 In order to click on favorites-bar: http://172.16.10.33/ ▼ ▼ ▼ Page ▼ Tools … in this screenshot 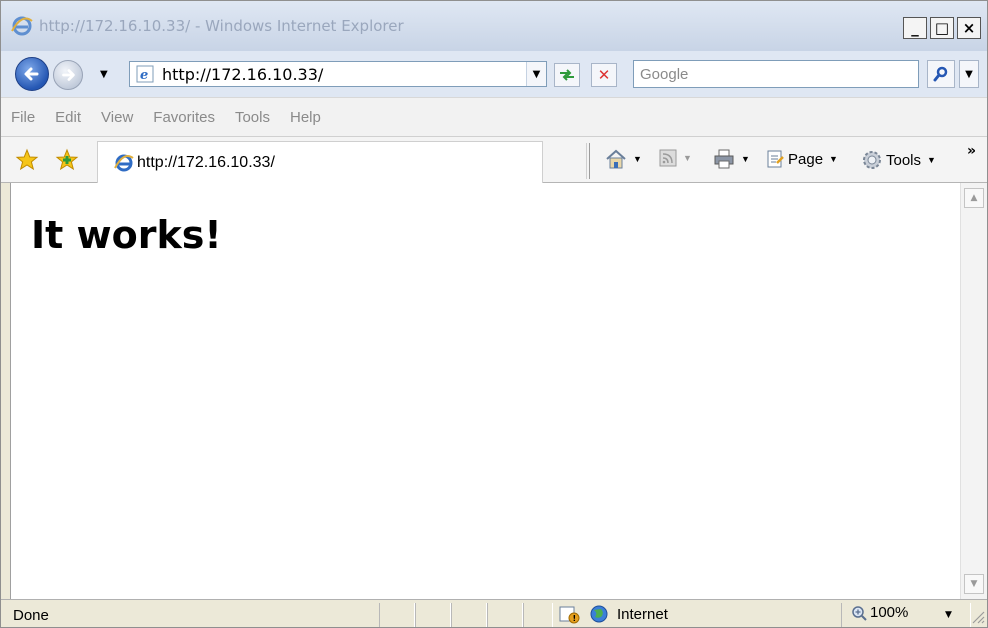, I will do `click(494, 160)`.